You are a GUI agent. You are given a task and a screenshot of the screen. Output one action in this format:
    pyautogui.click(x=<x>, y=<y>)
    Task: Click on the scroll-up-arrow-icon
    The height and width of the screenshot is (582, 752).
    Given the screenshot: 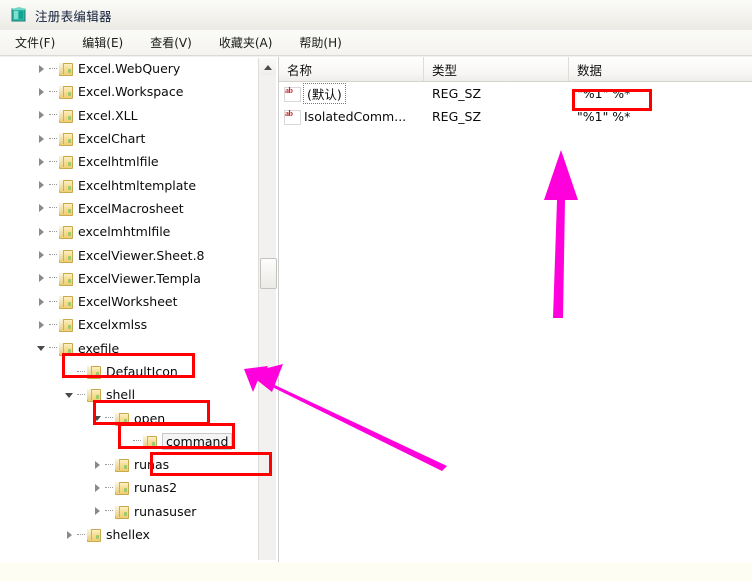 What is the action you would take?
    pyautogui.click(x=267, y=66)
    